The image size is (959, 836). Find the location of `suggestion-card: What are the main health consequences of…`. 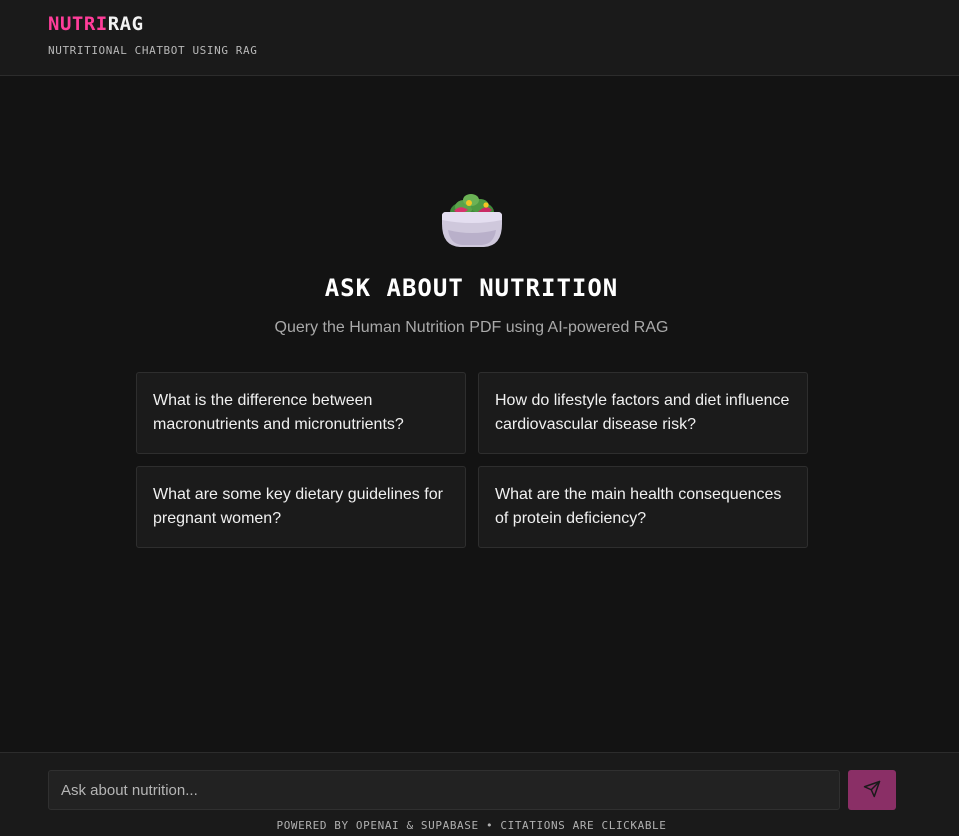

suggestion-card: What are the main health consequences of… is located at coordinates (643, 507).